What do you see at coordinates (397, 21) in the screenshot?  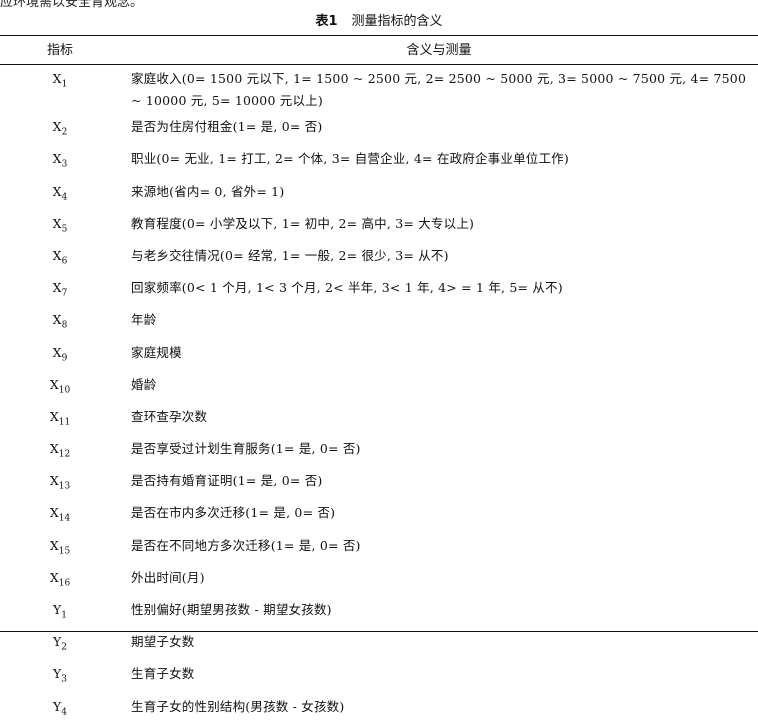 I see `table-title: 测量指标的含义` at bounding box center [397, 21].